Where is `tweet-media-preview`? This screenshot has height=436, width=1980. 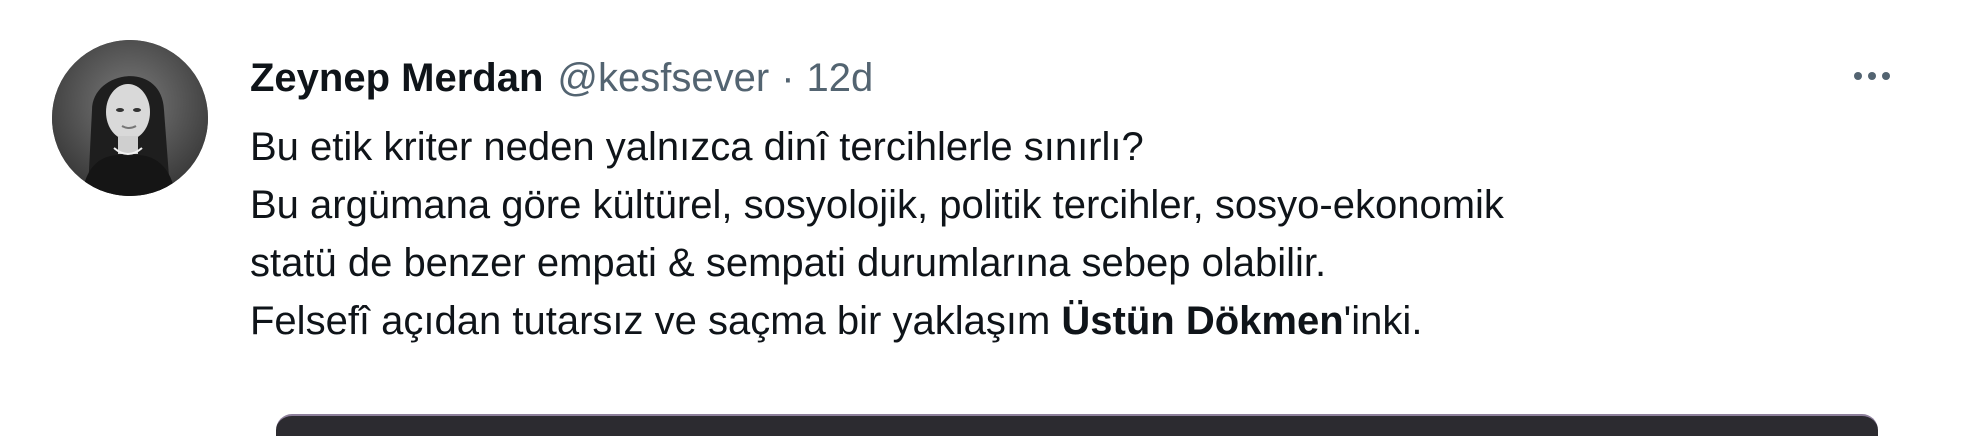 tweet-media-preview is located at coordinates (1077, 425).